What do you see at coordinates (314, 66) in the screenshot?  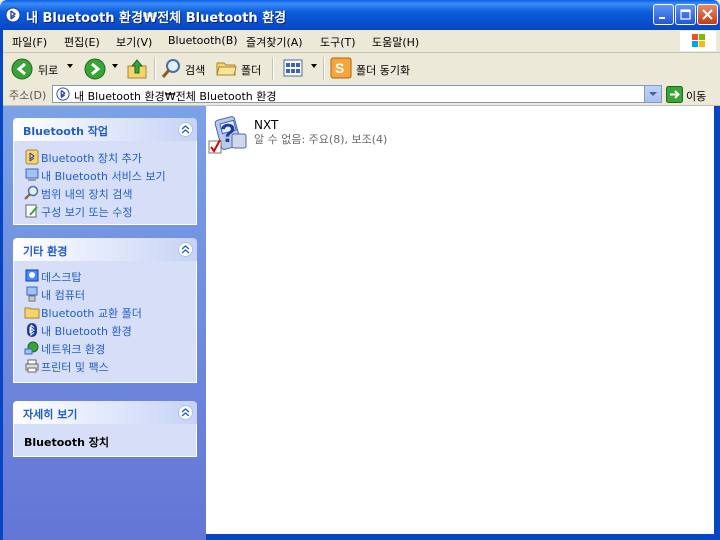 I see `views-dropdown-icon` at bounding box center [314, 66].